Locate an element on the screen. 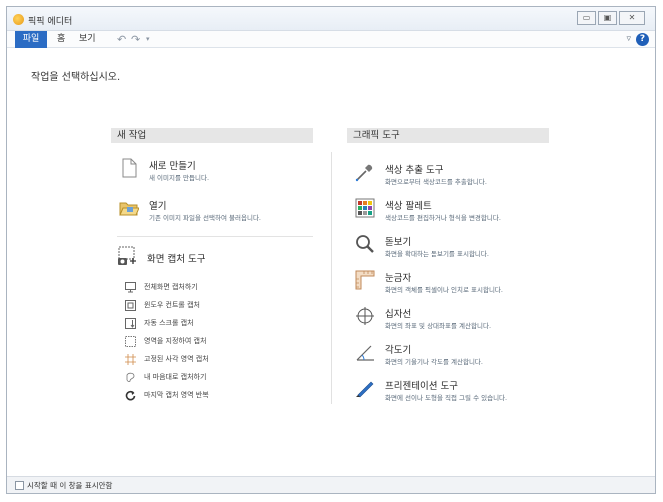 The height and width of the screenshot is (502, 663). tab-file: 파일 is located at coordinates (31, 39).